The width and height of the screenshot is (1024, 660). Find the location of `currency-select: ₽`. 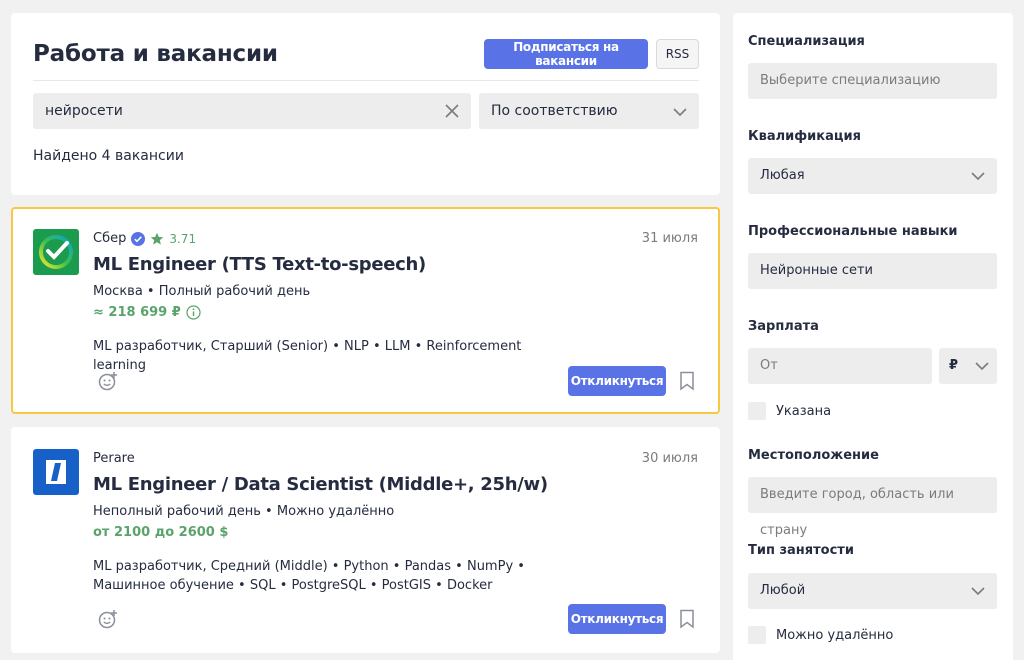

currency-select: ₽ is located at coordinates (968, 366).